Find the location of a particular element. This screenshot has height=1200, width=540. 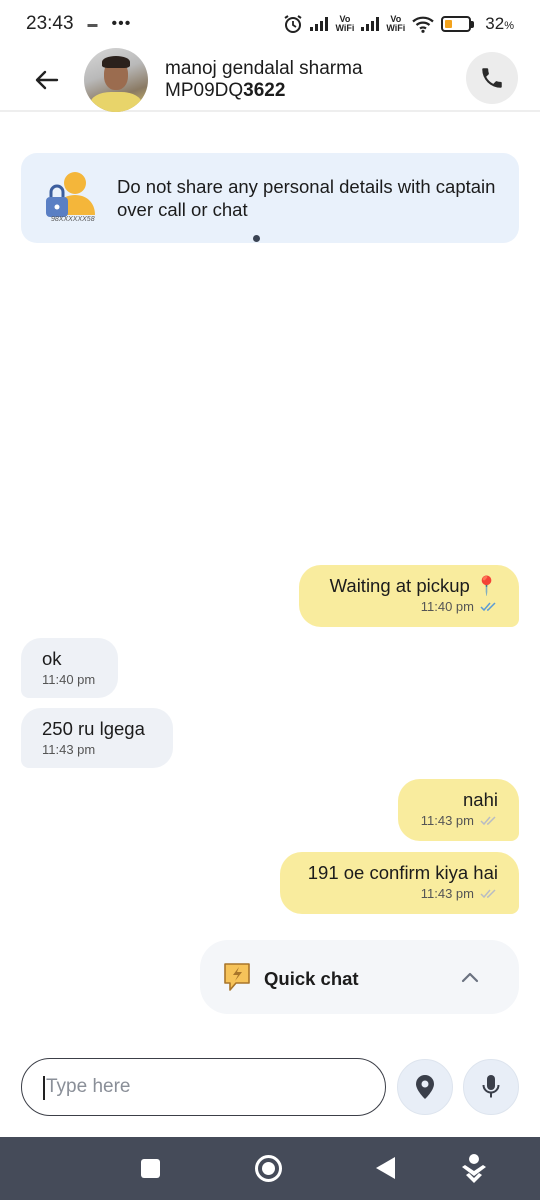

status-right: Vo WiFi Vo WiFi 32% is located at coordinates (398, 24).